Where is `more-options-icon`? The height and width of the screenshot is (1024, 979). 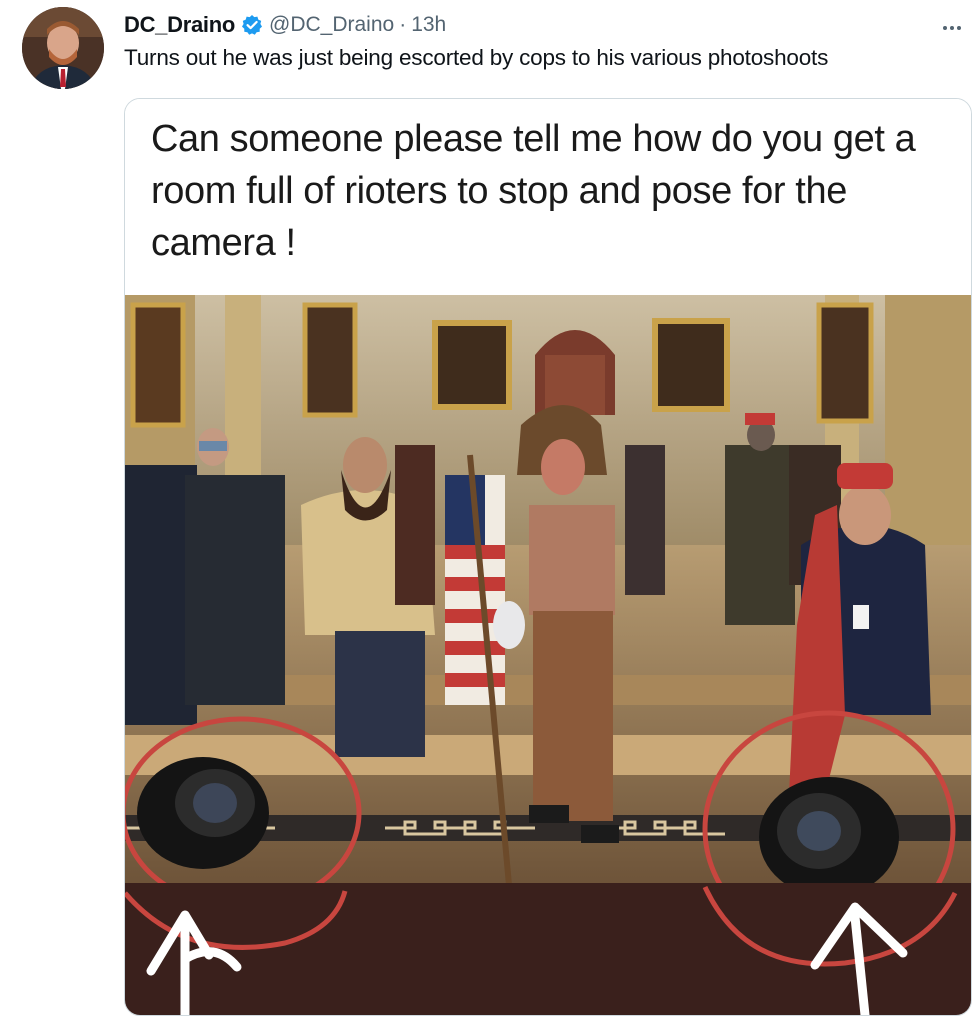
more-options-icon is located at coordinates (952, 28).